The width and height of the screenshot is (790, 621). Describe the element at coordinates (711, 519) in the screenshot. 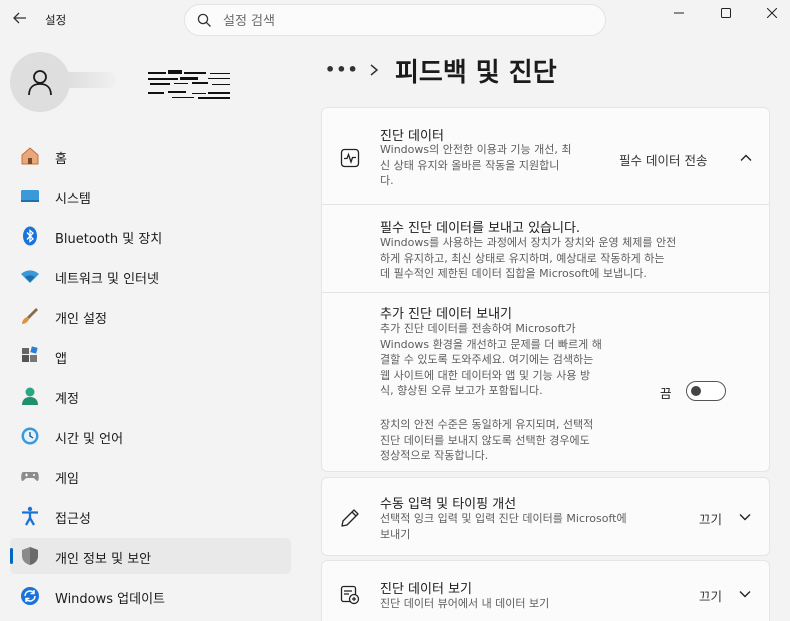

I see `handwriting-typing-status: 끄기` at that location.